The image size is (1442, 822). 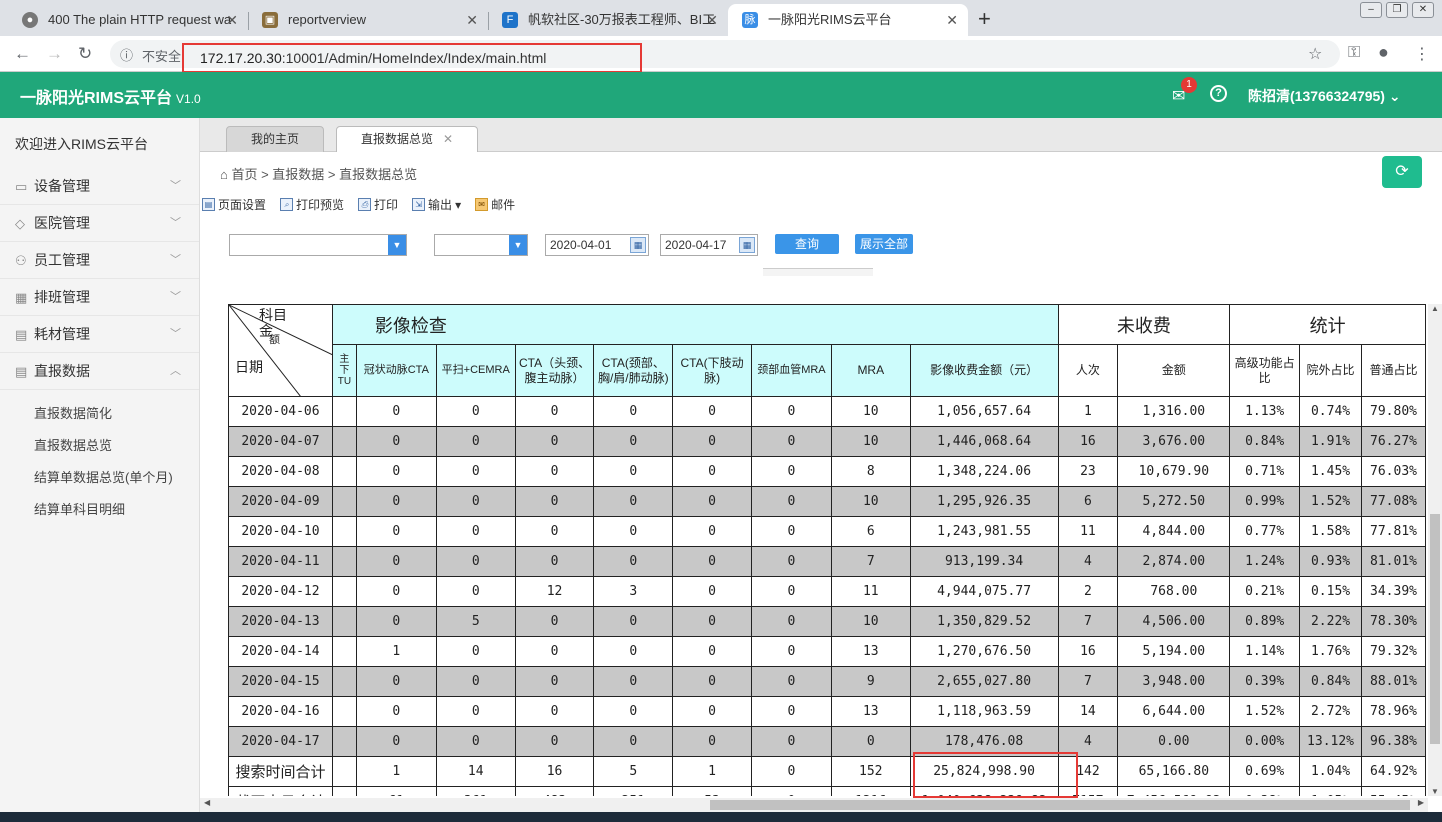 I want to click on sidebar-item-equipment: ▭ 设备管理 ﹀, so click(x=99, y=186).